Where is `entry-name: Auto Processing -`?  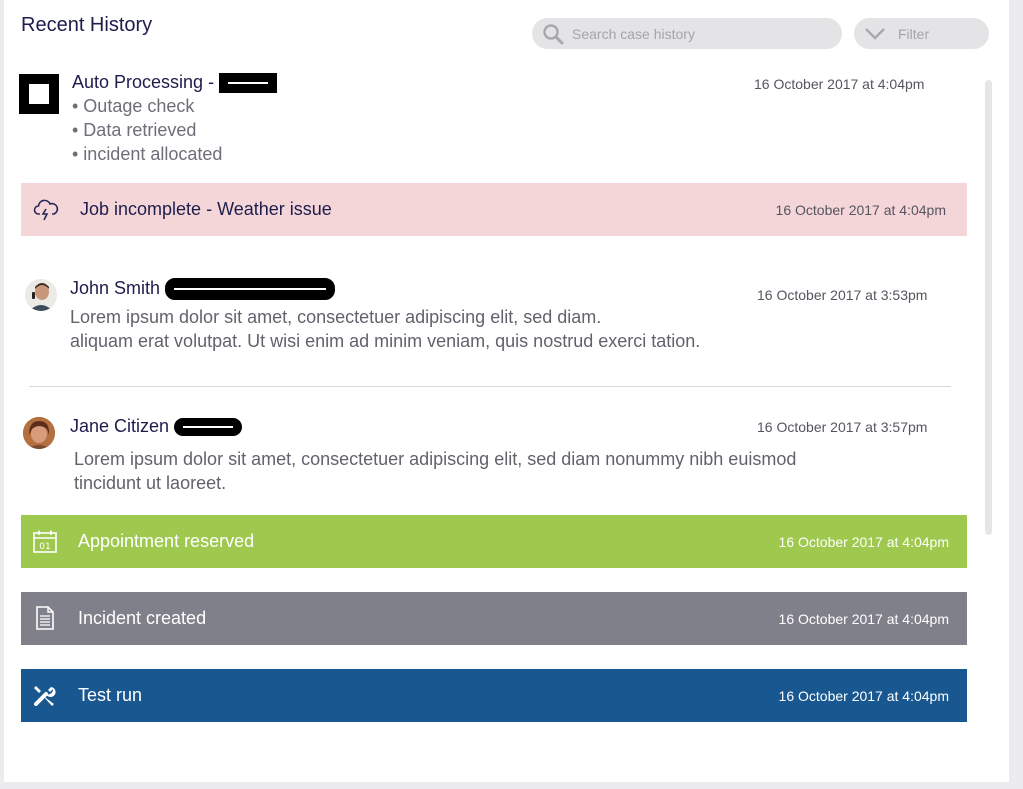 entry-name: Auto Processing - is located at coordinates (143, 82).